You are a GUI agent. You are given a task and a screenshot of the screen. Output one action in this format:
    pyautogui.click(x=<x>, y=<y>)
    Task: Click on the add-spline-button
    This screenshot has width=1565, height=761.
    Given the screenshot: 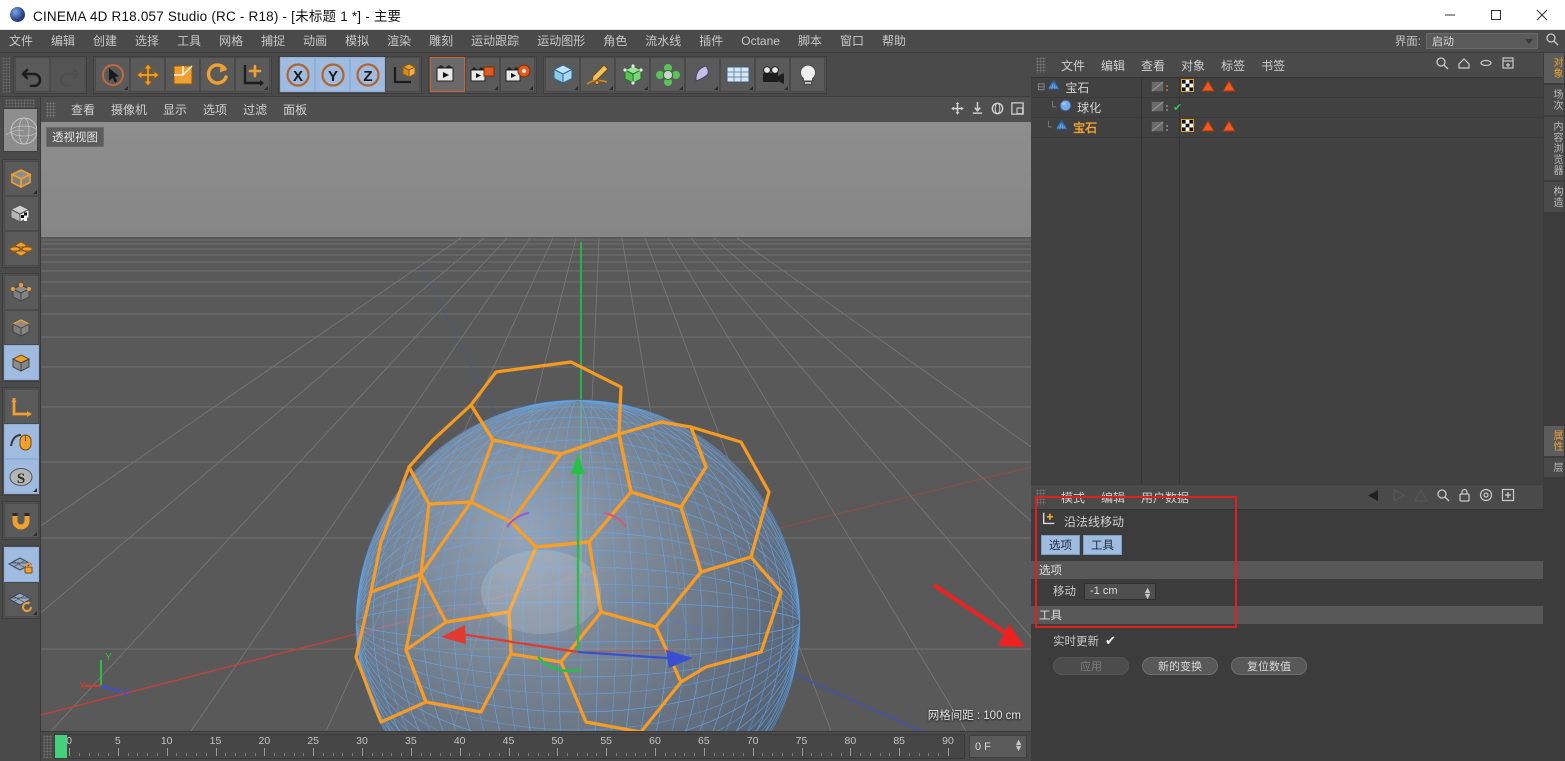 What is the action you would take?
    pyautogui.click(x=597, y=74)
    